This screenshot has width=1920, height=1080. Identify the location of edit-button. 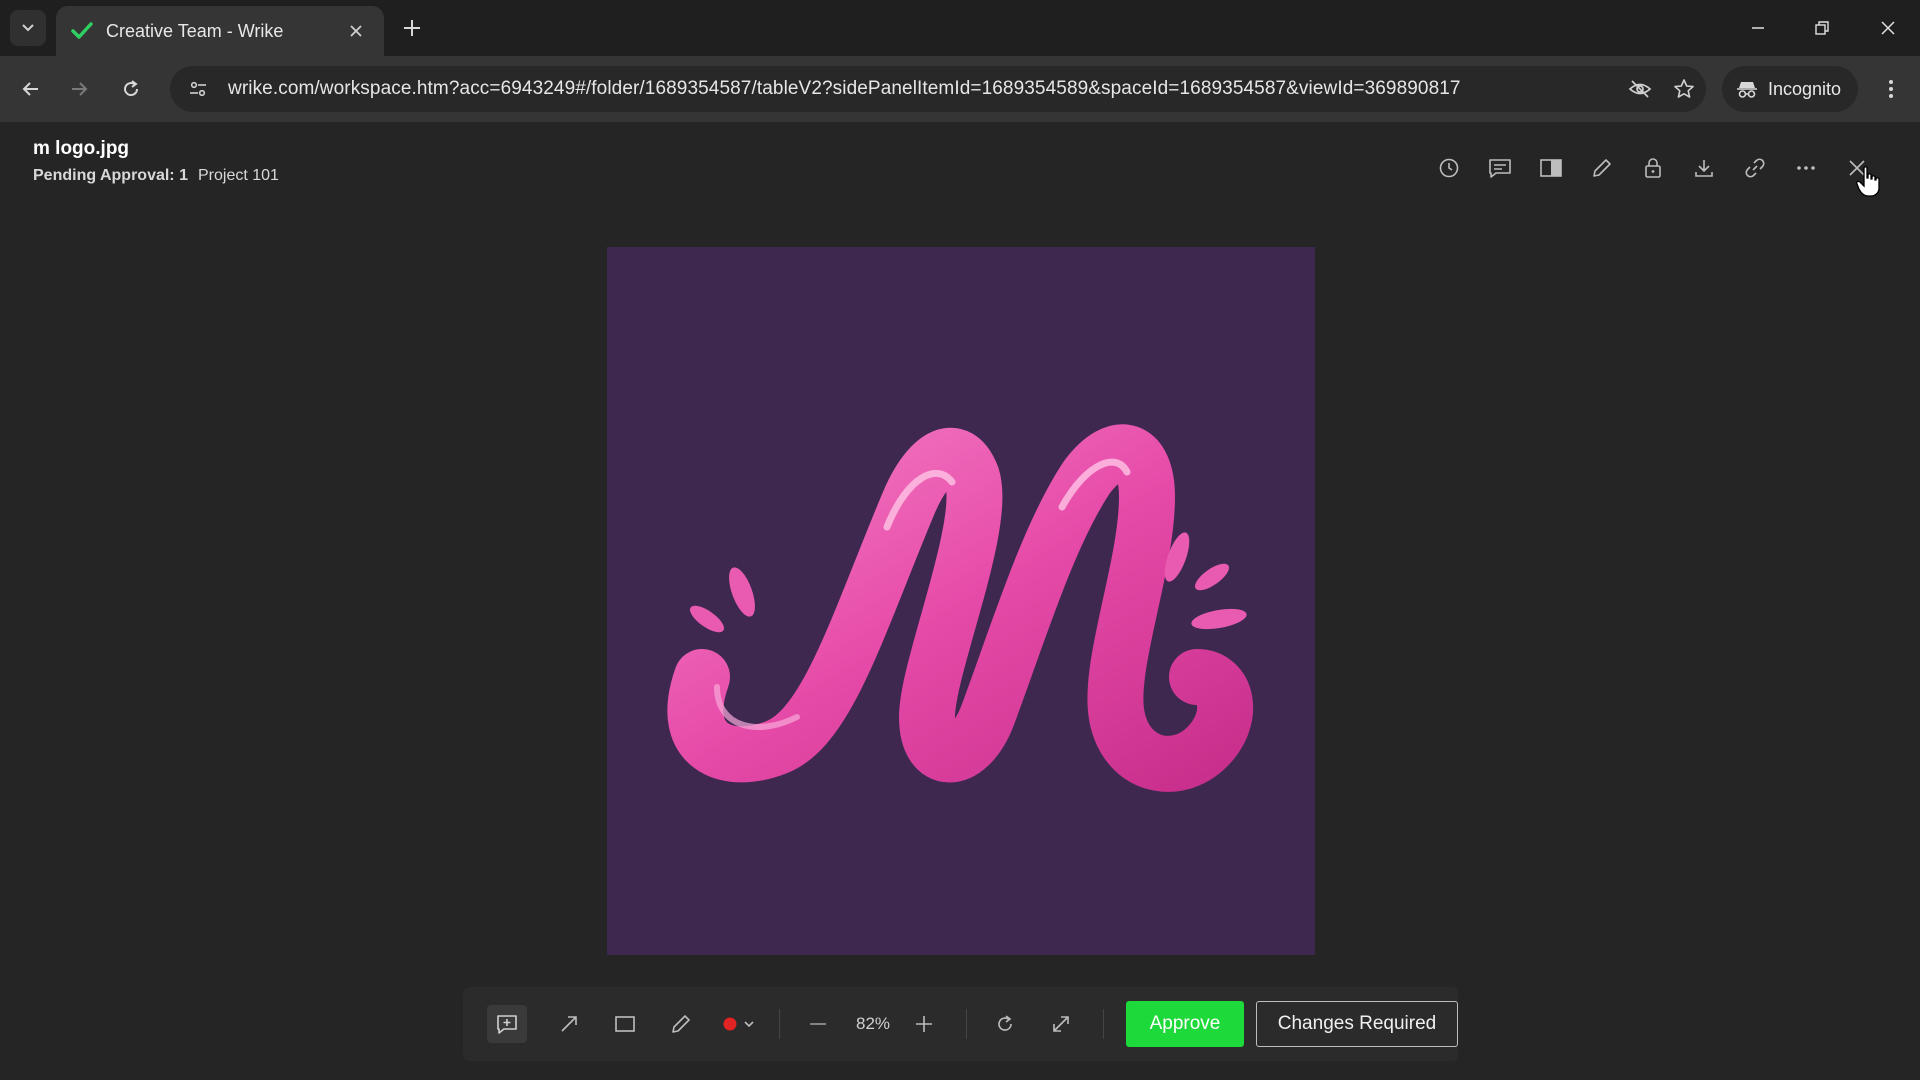
(1601, 168).